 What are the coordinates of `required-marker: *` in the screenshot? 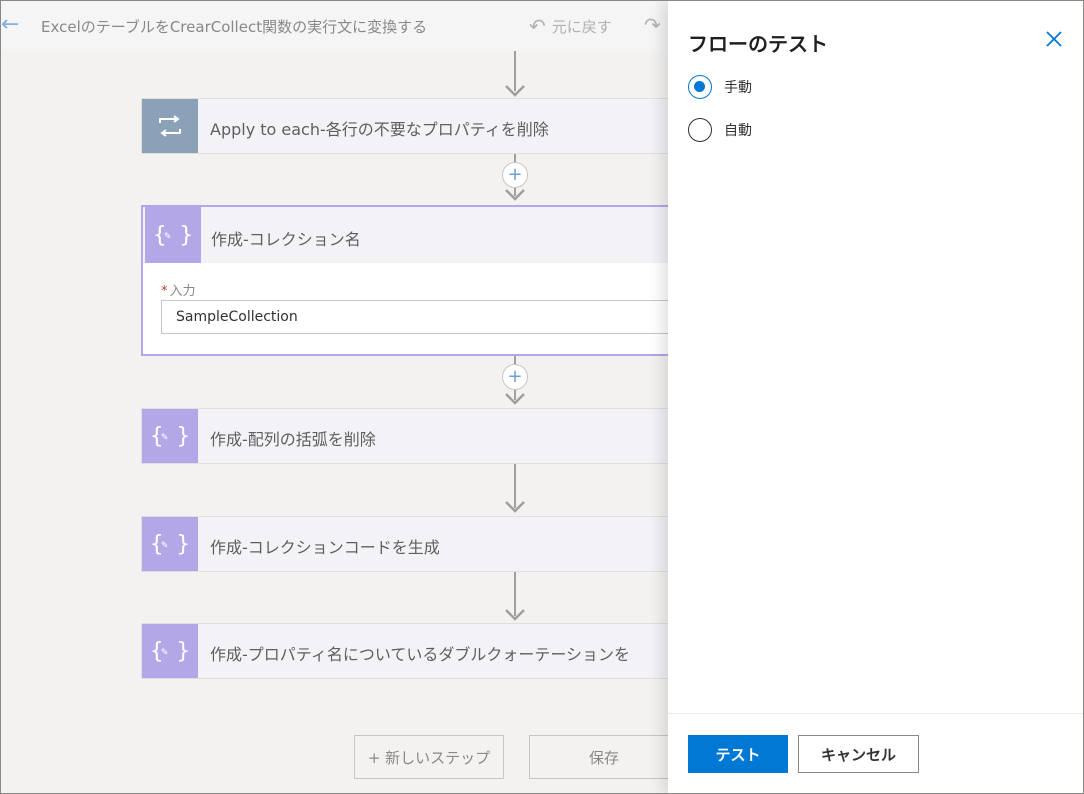 It's located at (164, 291).